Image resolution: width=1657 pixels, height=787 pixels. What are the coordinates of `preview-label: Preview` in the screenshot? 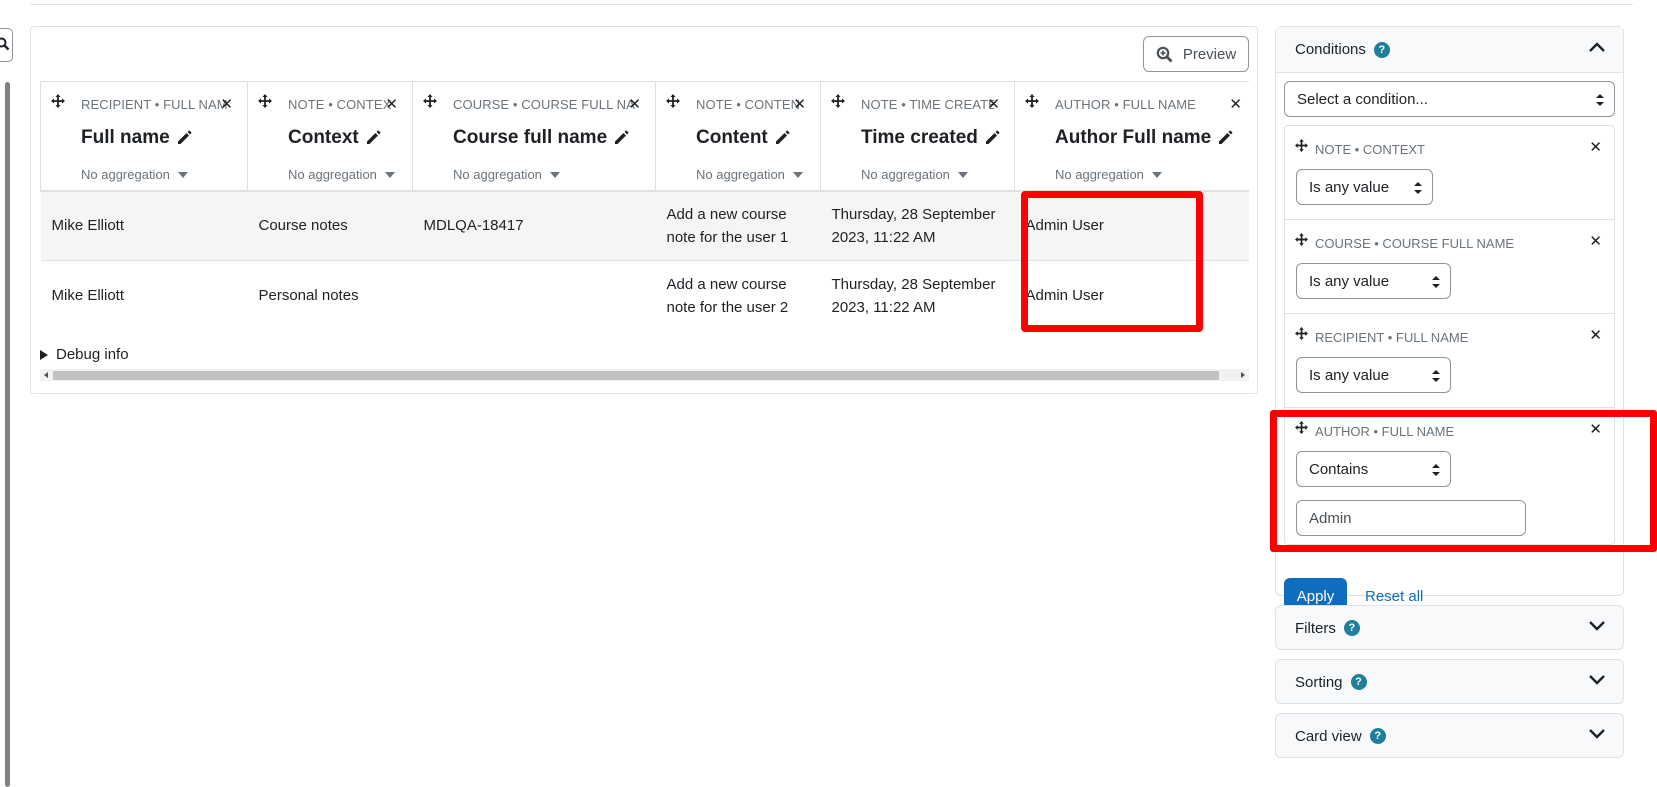 It's located at (1209, 54).